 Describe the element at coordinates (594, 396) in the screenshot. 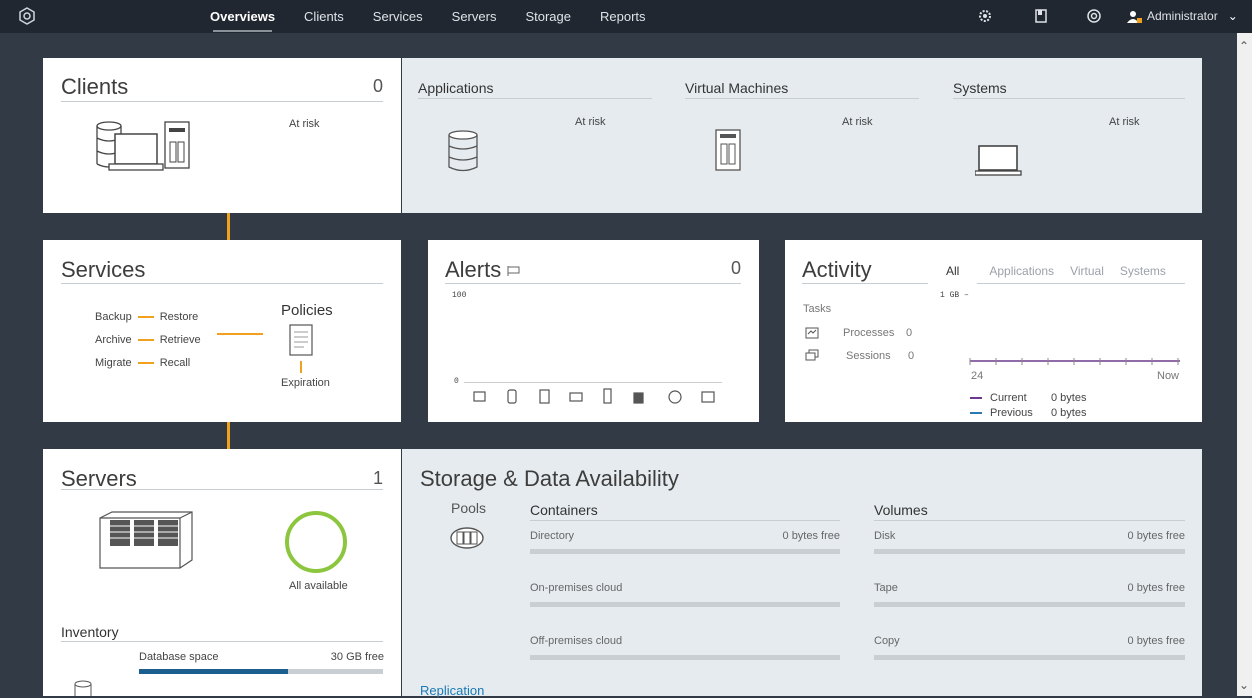

I see `alert-category-icons` at that location.